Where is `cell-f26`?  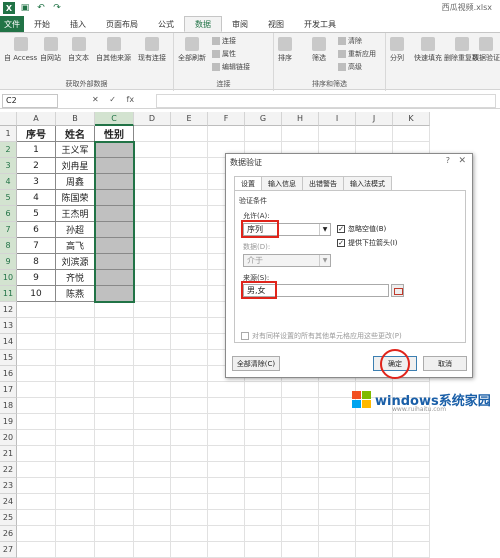 cell-f26 is located at coordinates (226, 534).